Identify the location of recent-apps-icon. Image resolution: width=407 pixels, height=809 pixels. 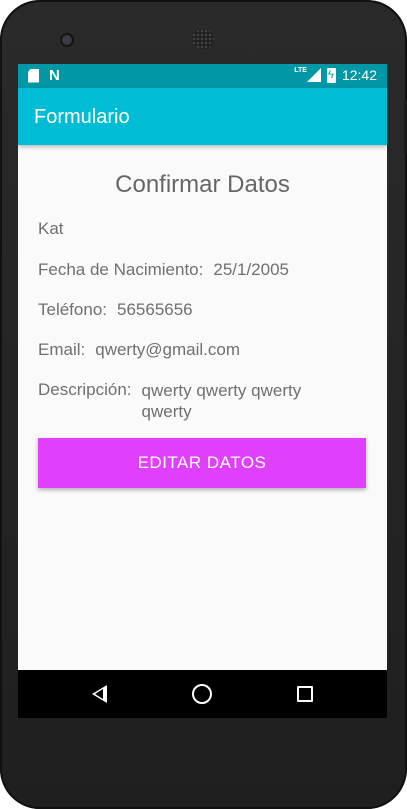
(305, 694).